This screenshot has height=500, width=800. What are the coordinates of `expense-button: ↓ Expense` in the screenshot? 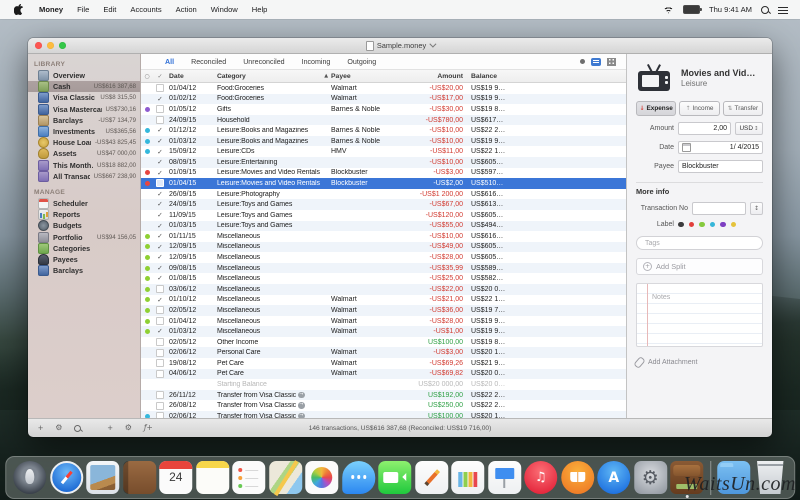 It's located at (656, 108).